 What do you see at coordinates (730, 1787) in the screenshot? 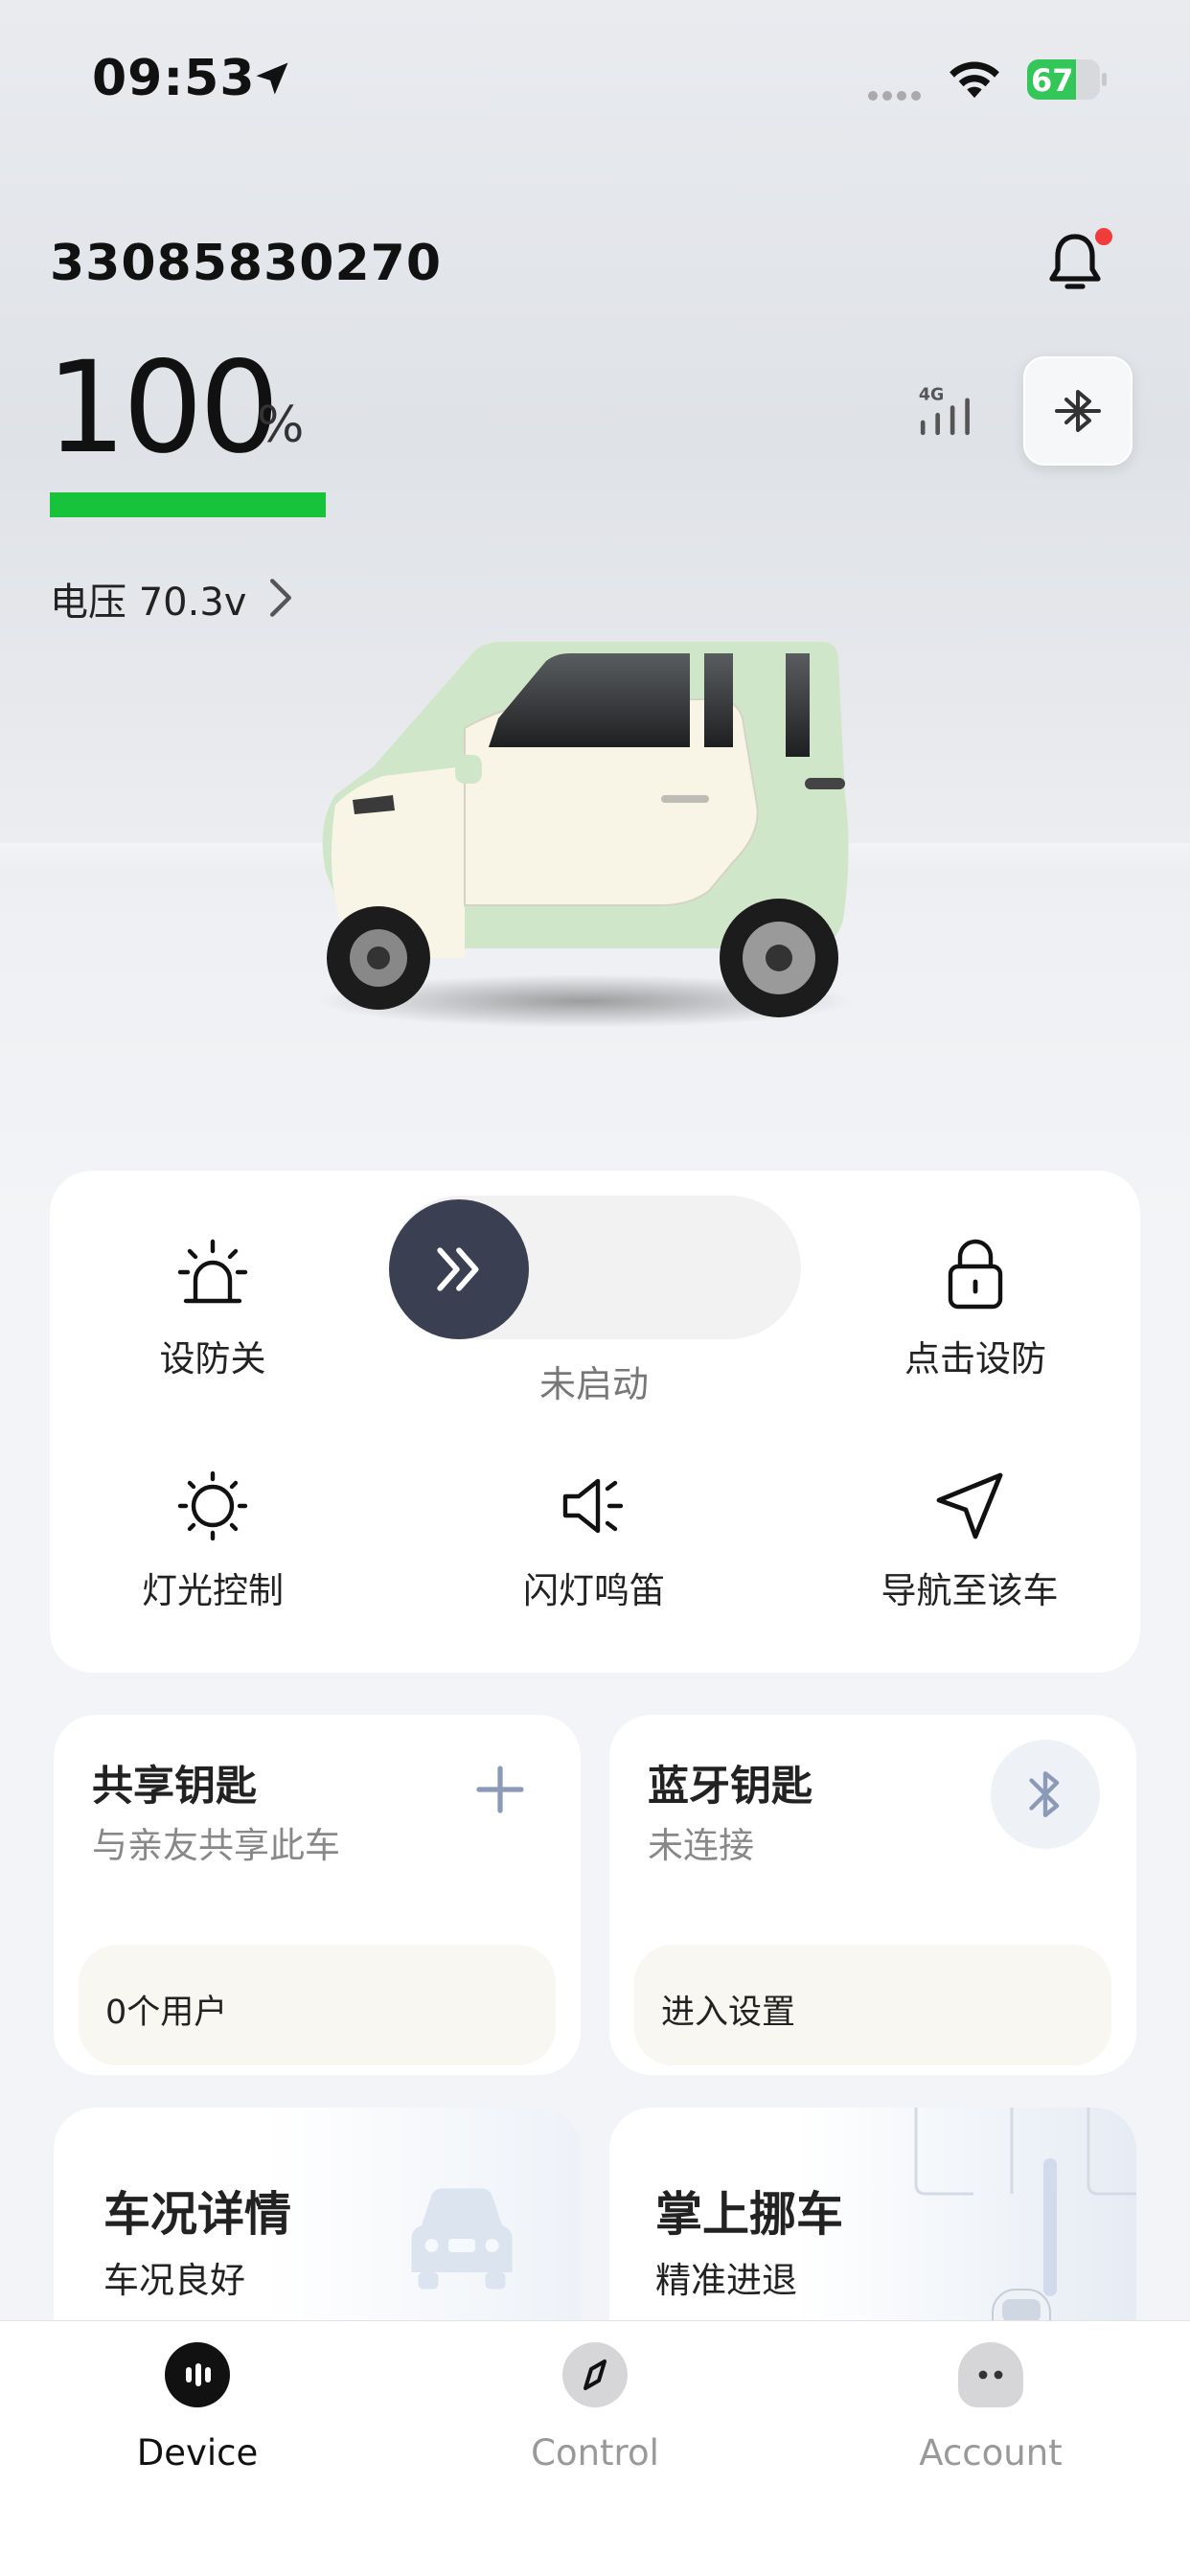
I see `bluetooth-key-title: 蓝牙钥匙` at bounding box center [730, 1787].